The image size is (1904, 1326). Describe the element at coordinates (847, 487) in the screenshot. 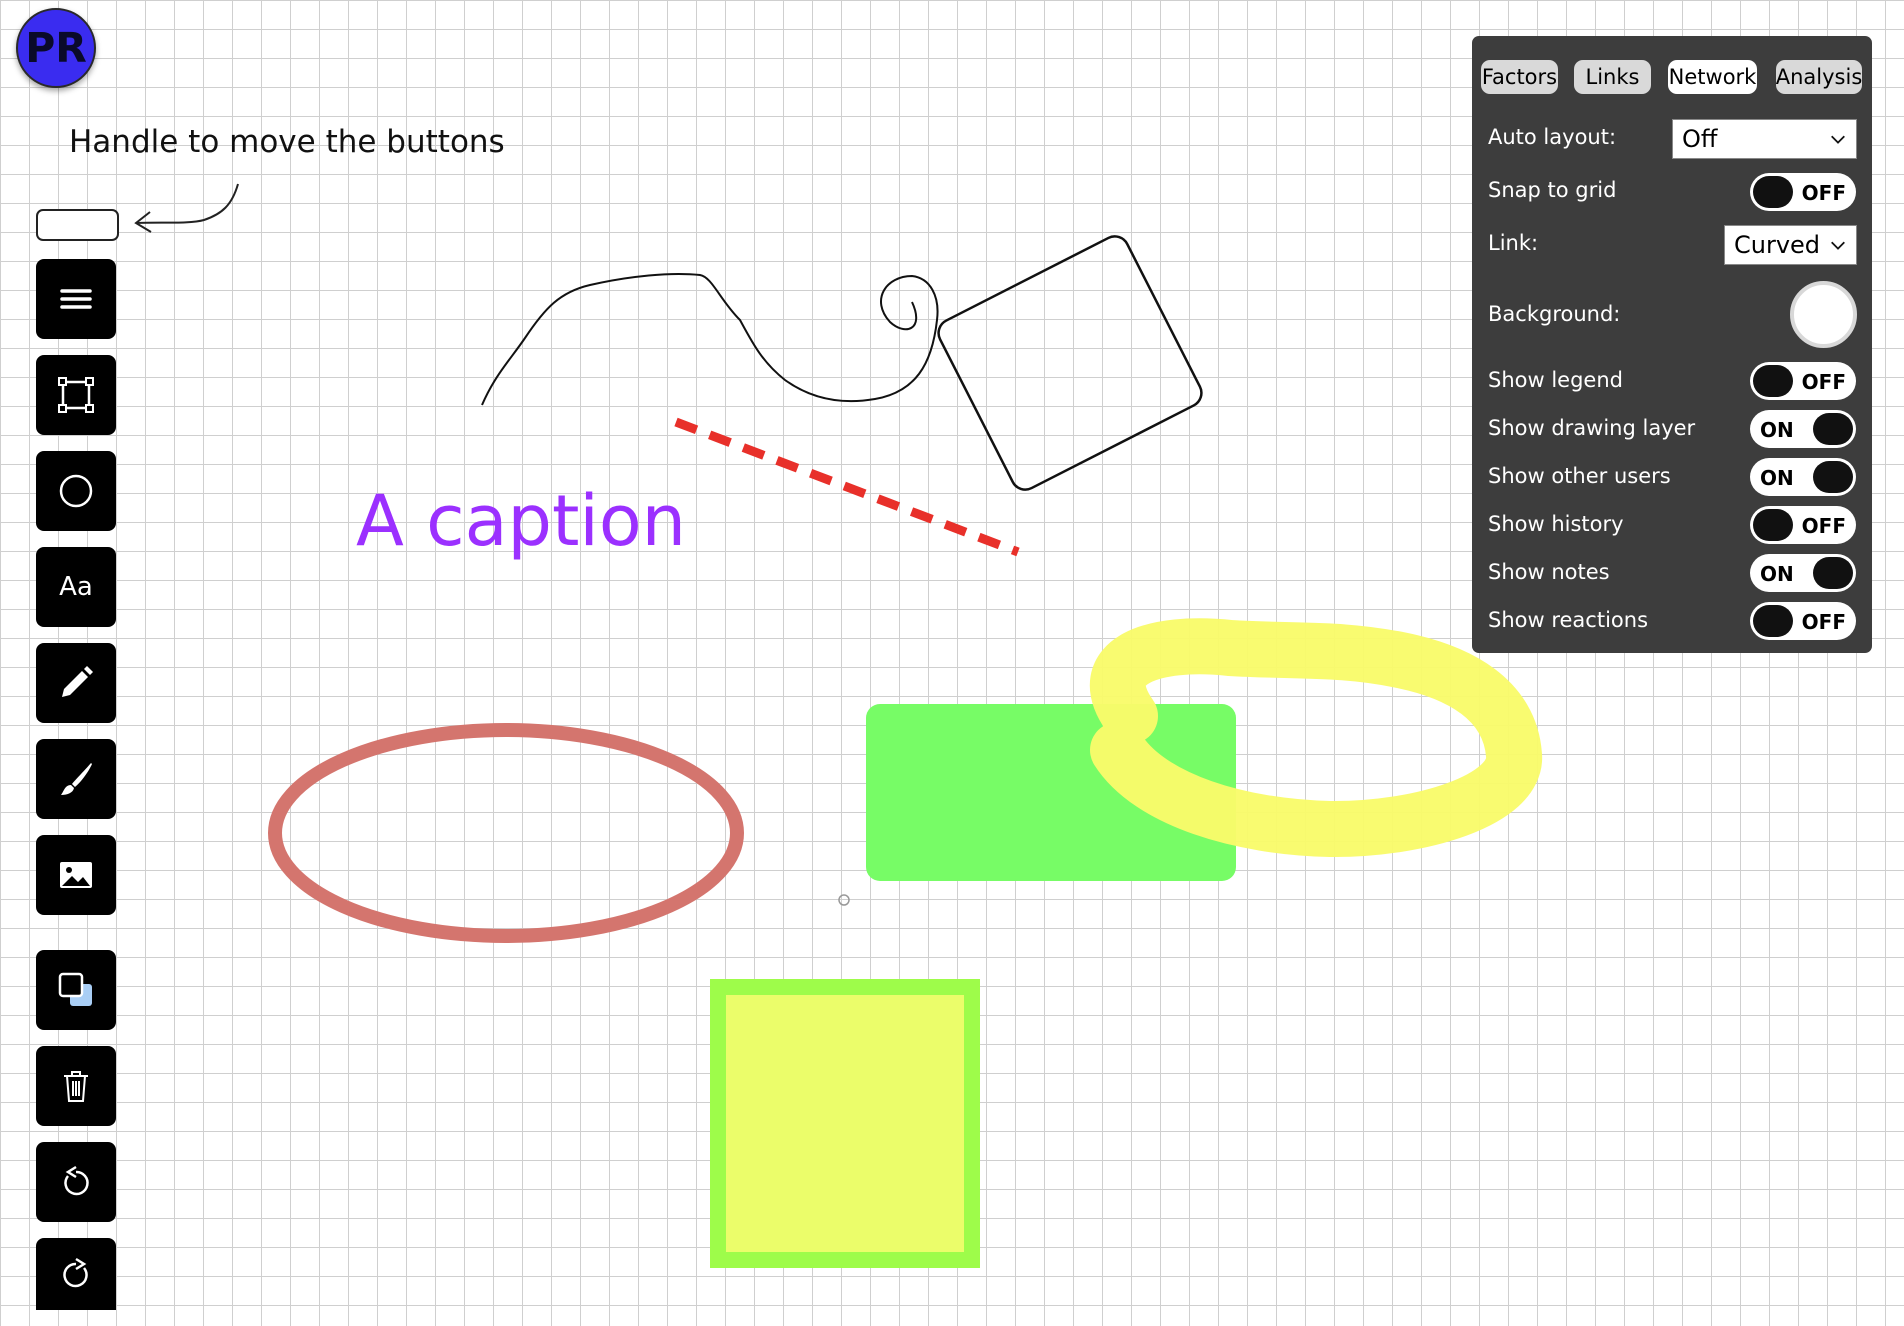

I see `dashed-line` at that location.